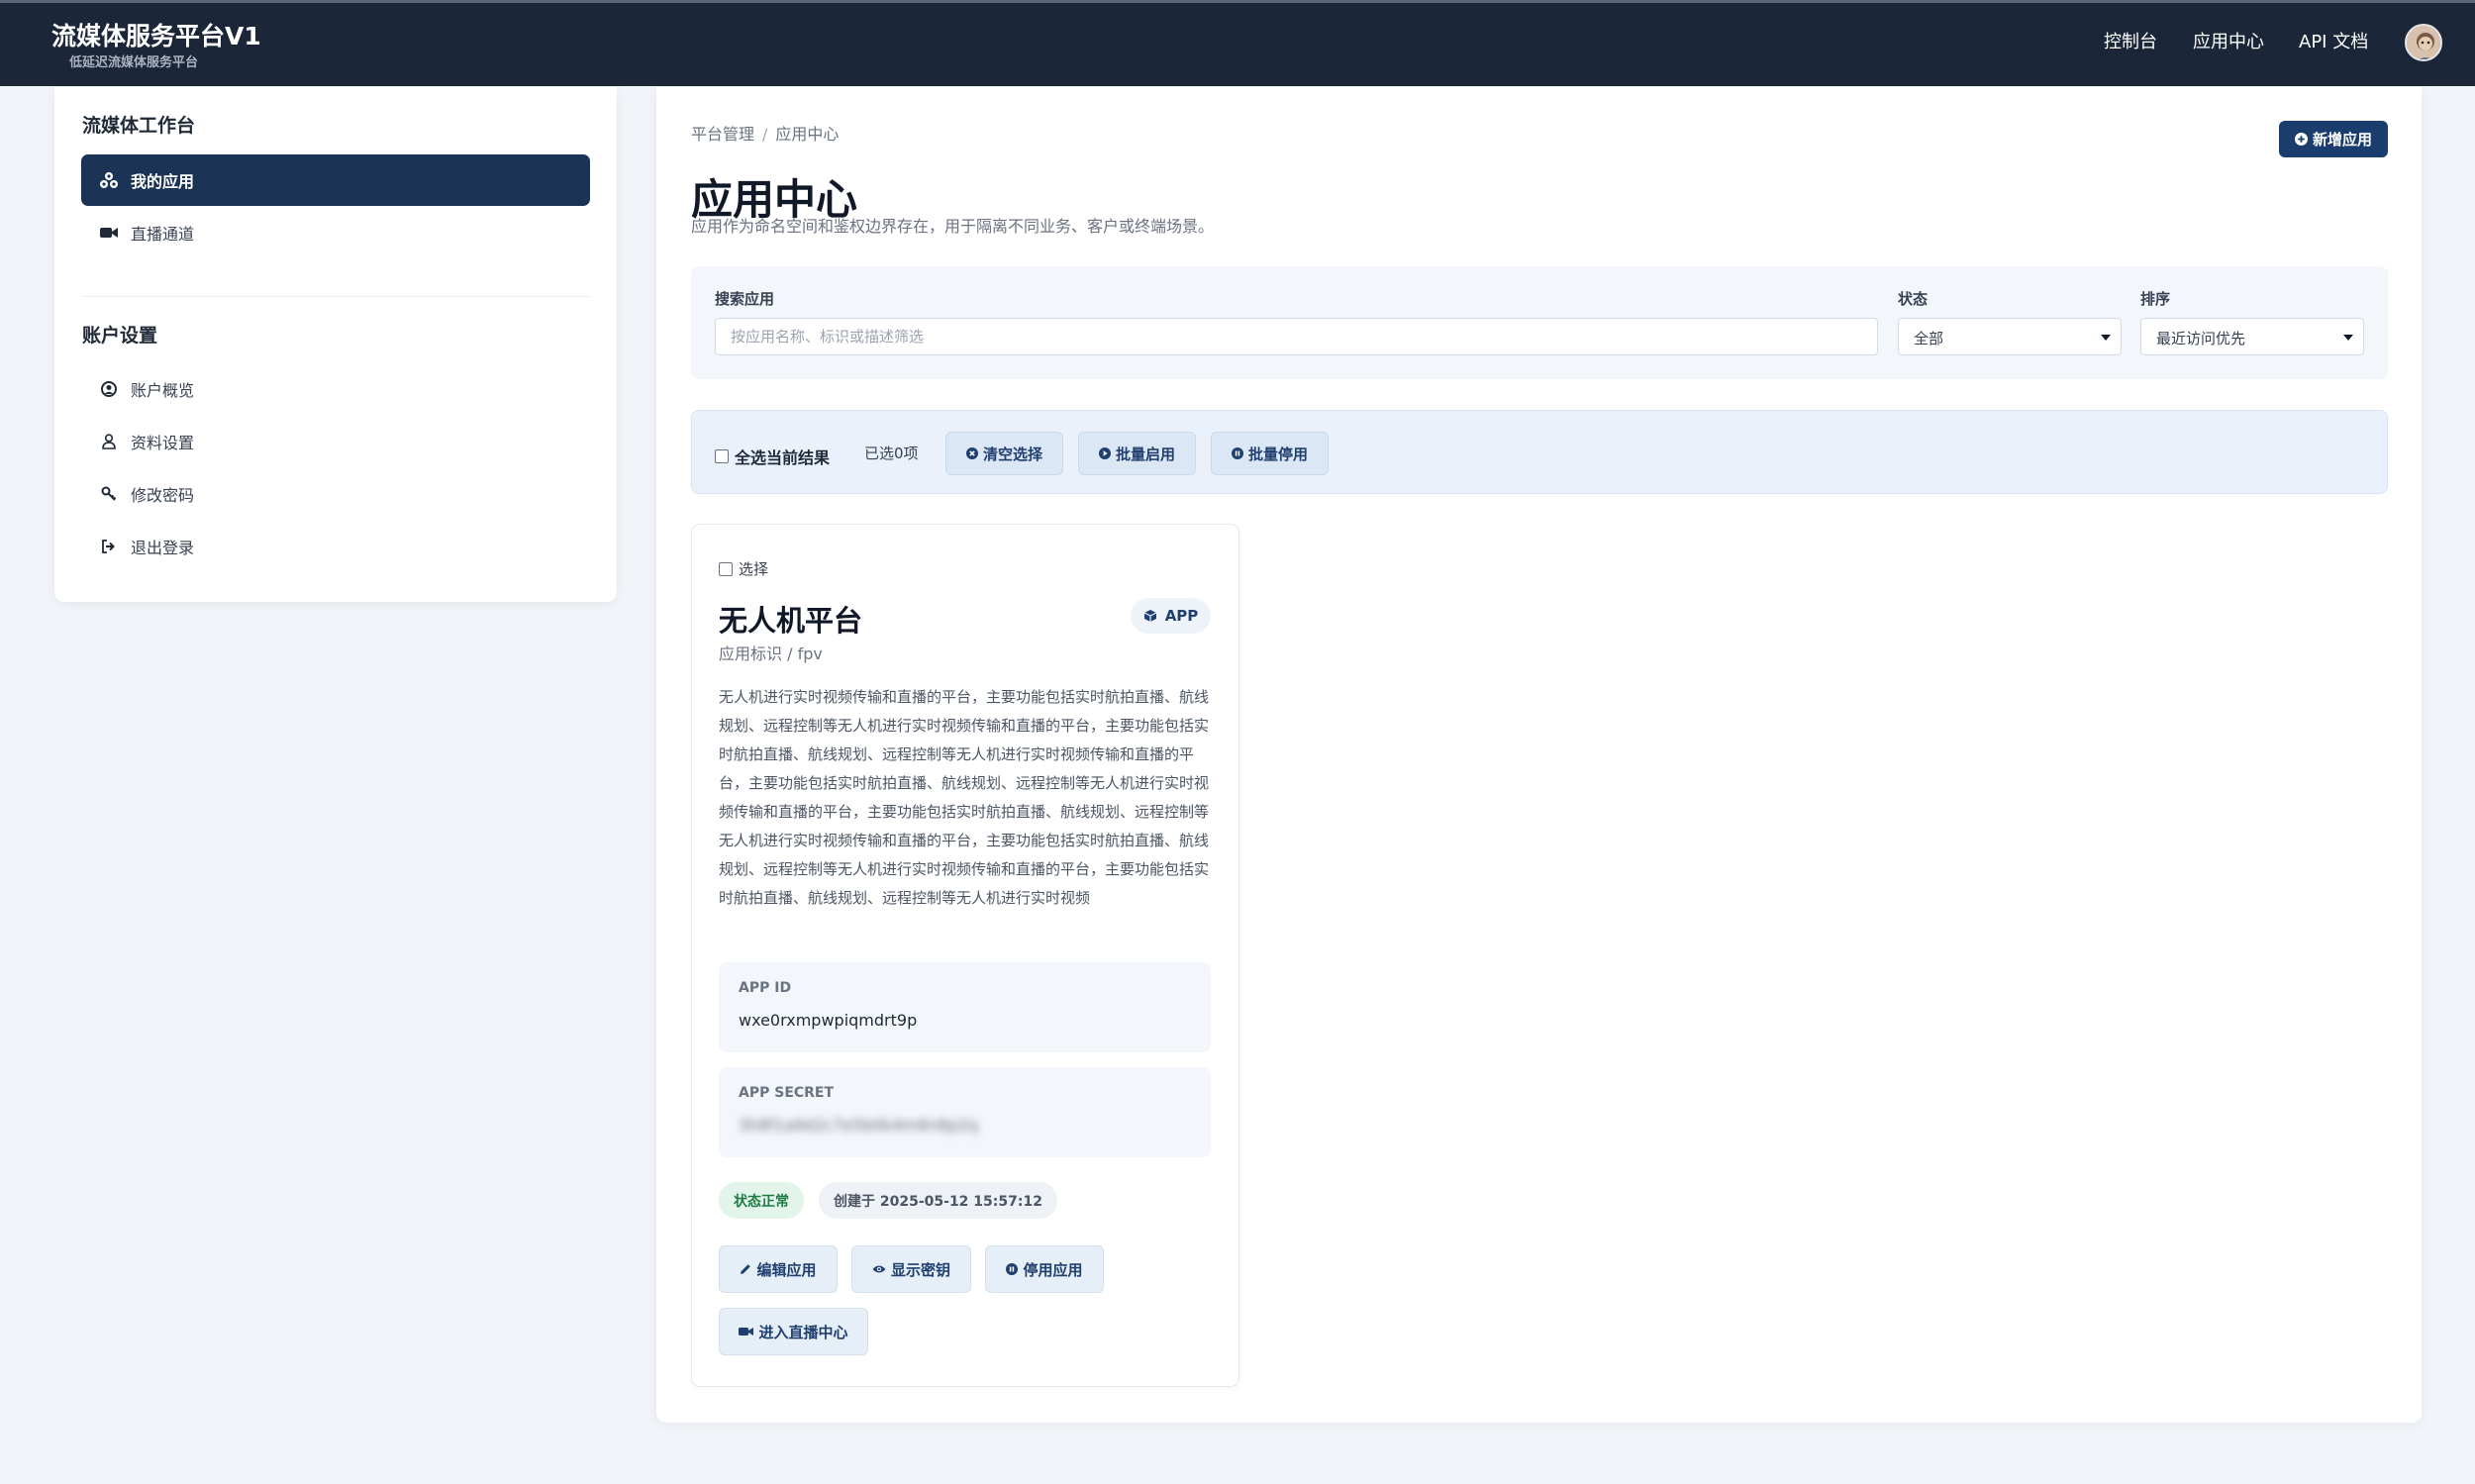 The width and height of the screenshot is (2475, 1484). What do you see at coordinates (787, 1093) in the screenshot?
I see `app-secret-label: APP SECRET` at bounding box center [787, 1093].